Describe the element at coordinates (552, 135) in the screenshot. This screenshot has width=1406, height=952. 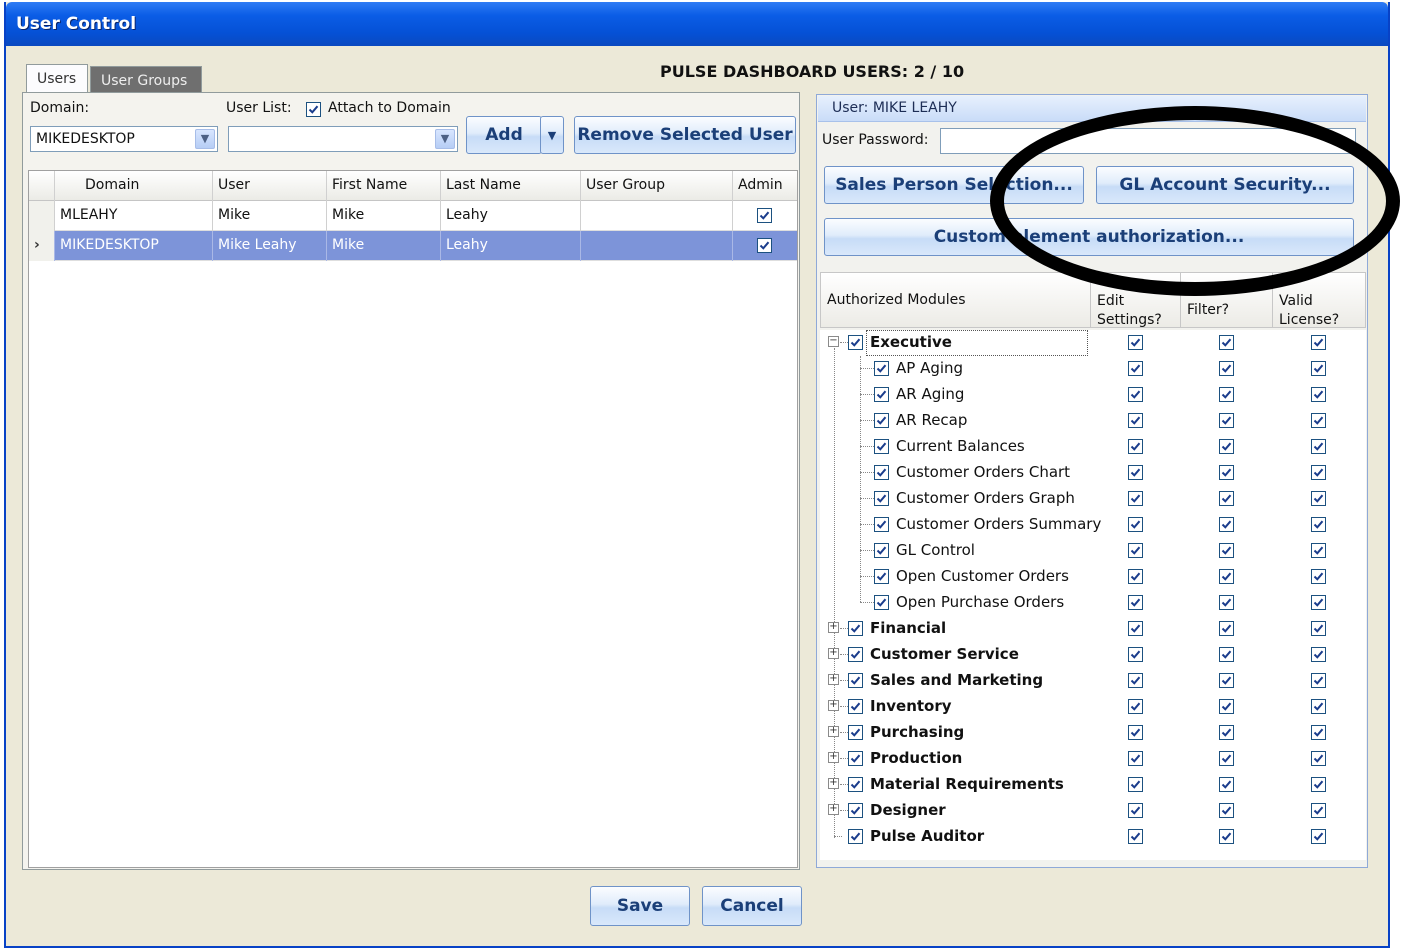
I see `add-dropdown-button: ▼` at that location.